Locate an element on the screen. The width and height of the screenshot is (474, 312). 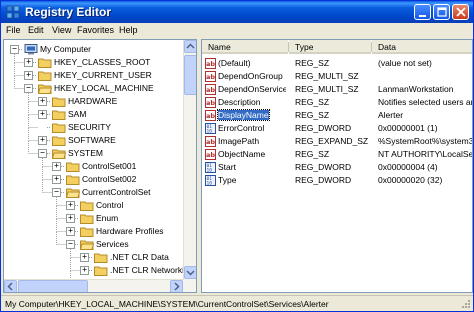
menu-favorites: Favorites is located at coordinates (95, 30).